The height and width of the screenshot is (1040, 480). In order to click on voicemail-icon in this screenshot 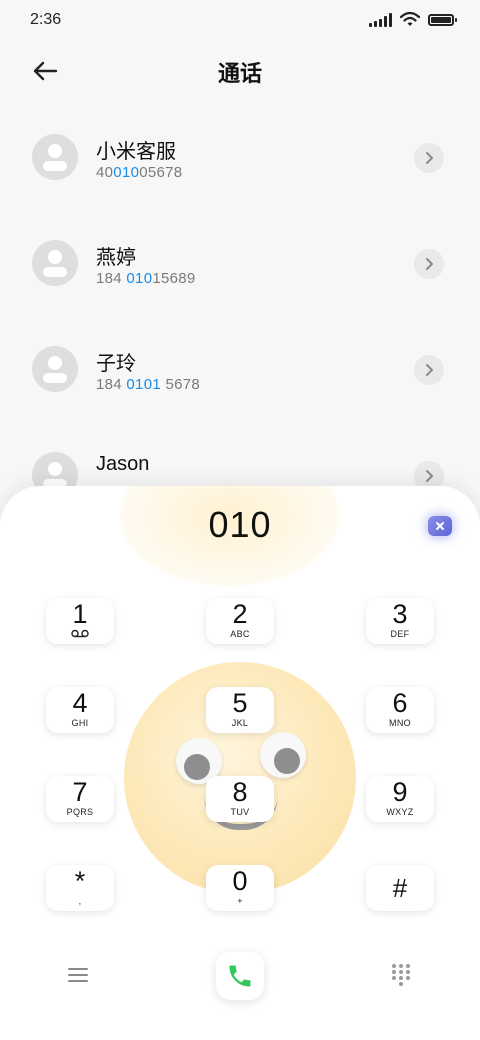, I will do `click(80, 635)`.